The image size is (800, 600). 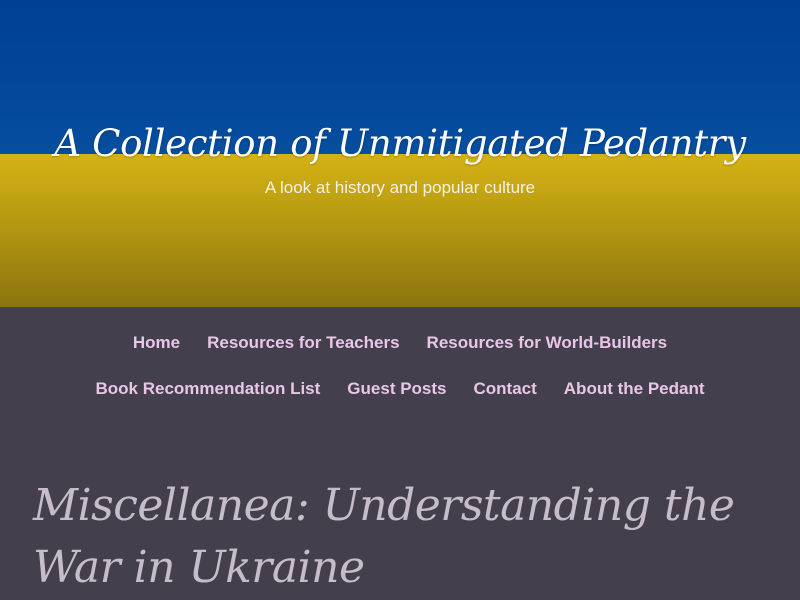 What do you see at coordinates (303, 343) in the screenshot?
I see `nav-link-resources-teachers: Resources for Teachers` at bounding box center [303, 343].